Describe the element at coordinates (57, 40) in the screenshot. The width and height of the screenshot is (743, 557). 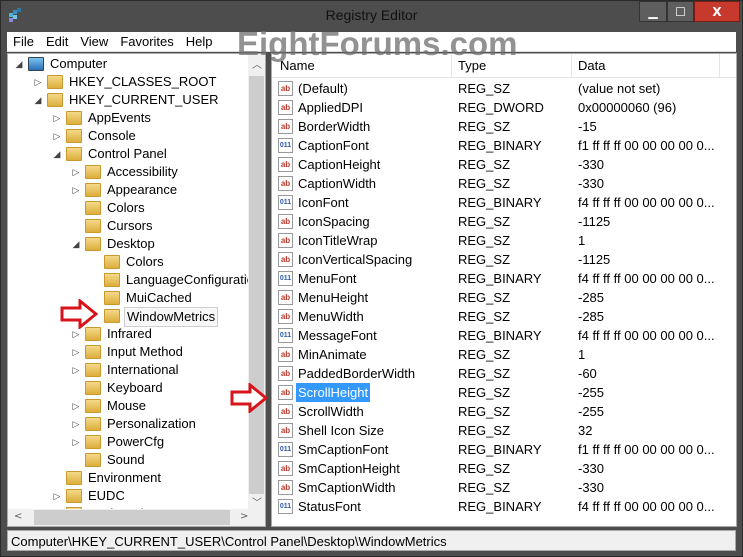
I see `menu-edit: Edit` at that location.